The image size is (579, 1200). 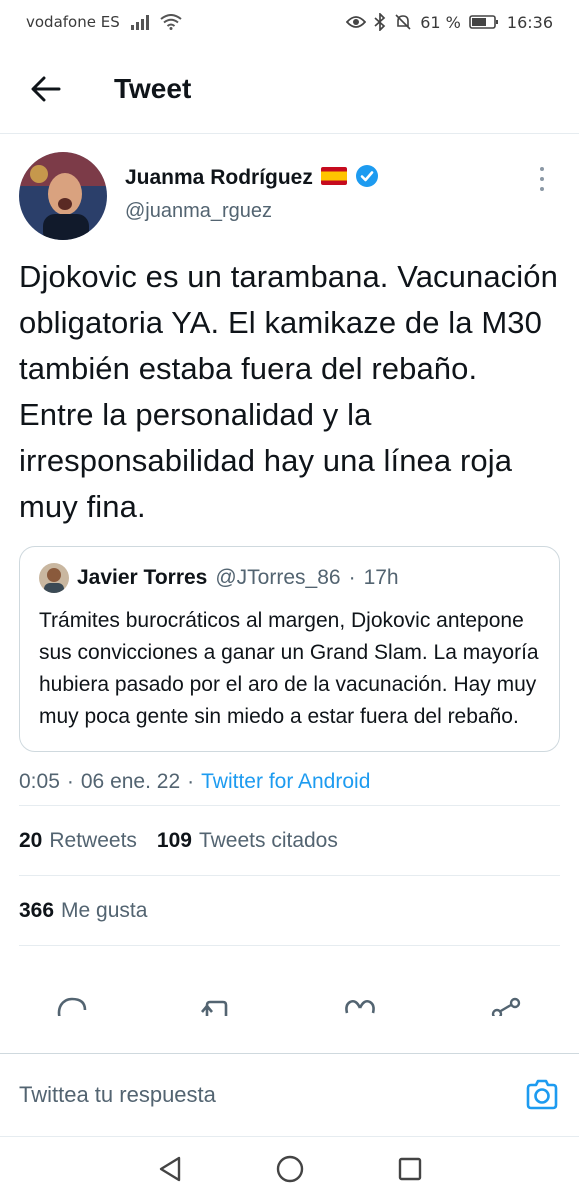 I want to click on clock: 16:36, so click(x=529, y=22).